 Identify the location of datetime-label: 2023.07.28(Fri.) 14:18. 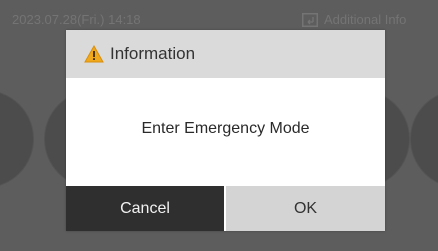
(76, 19).